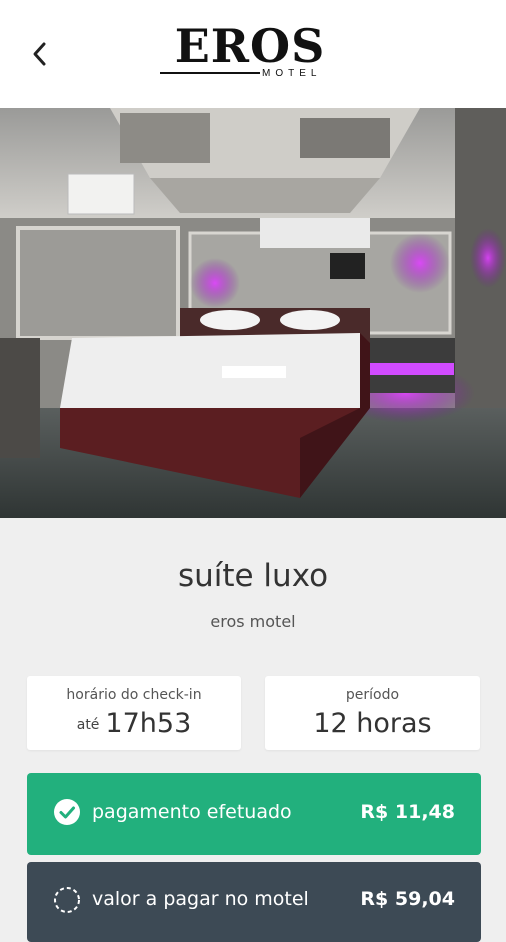  I want to click on checkin-value: até 17h53, so click(134, 723).